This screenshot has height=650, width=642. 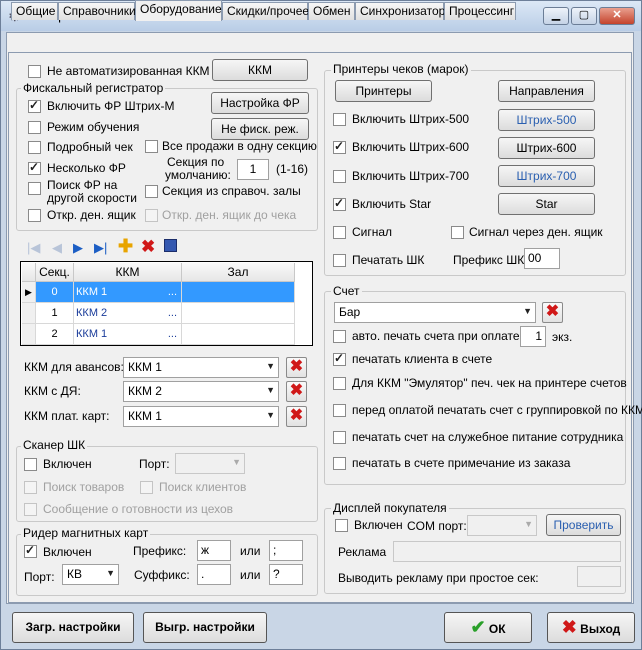 What do you see at coordinates (583, 525) in the screenshot?
I see `check-display-button: Проверить` at bounding box center [583, 525].